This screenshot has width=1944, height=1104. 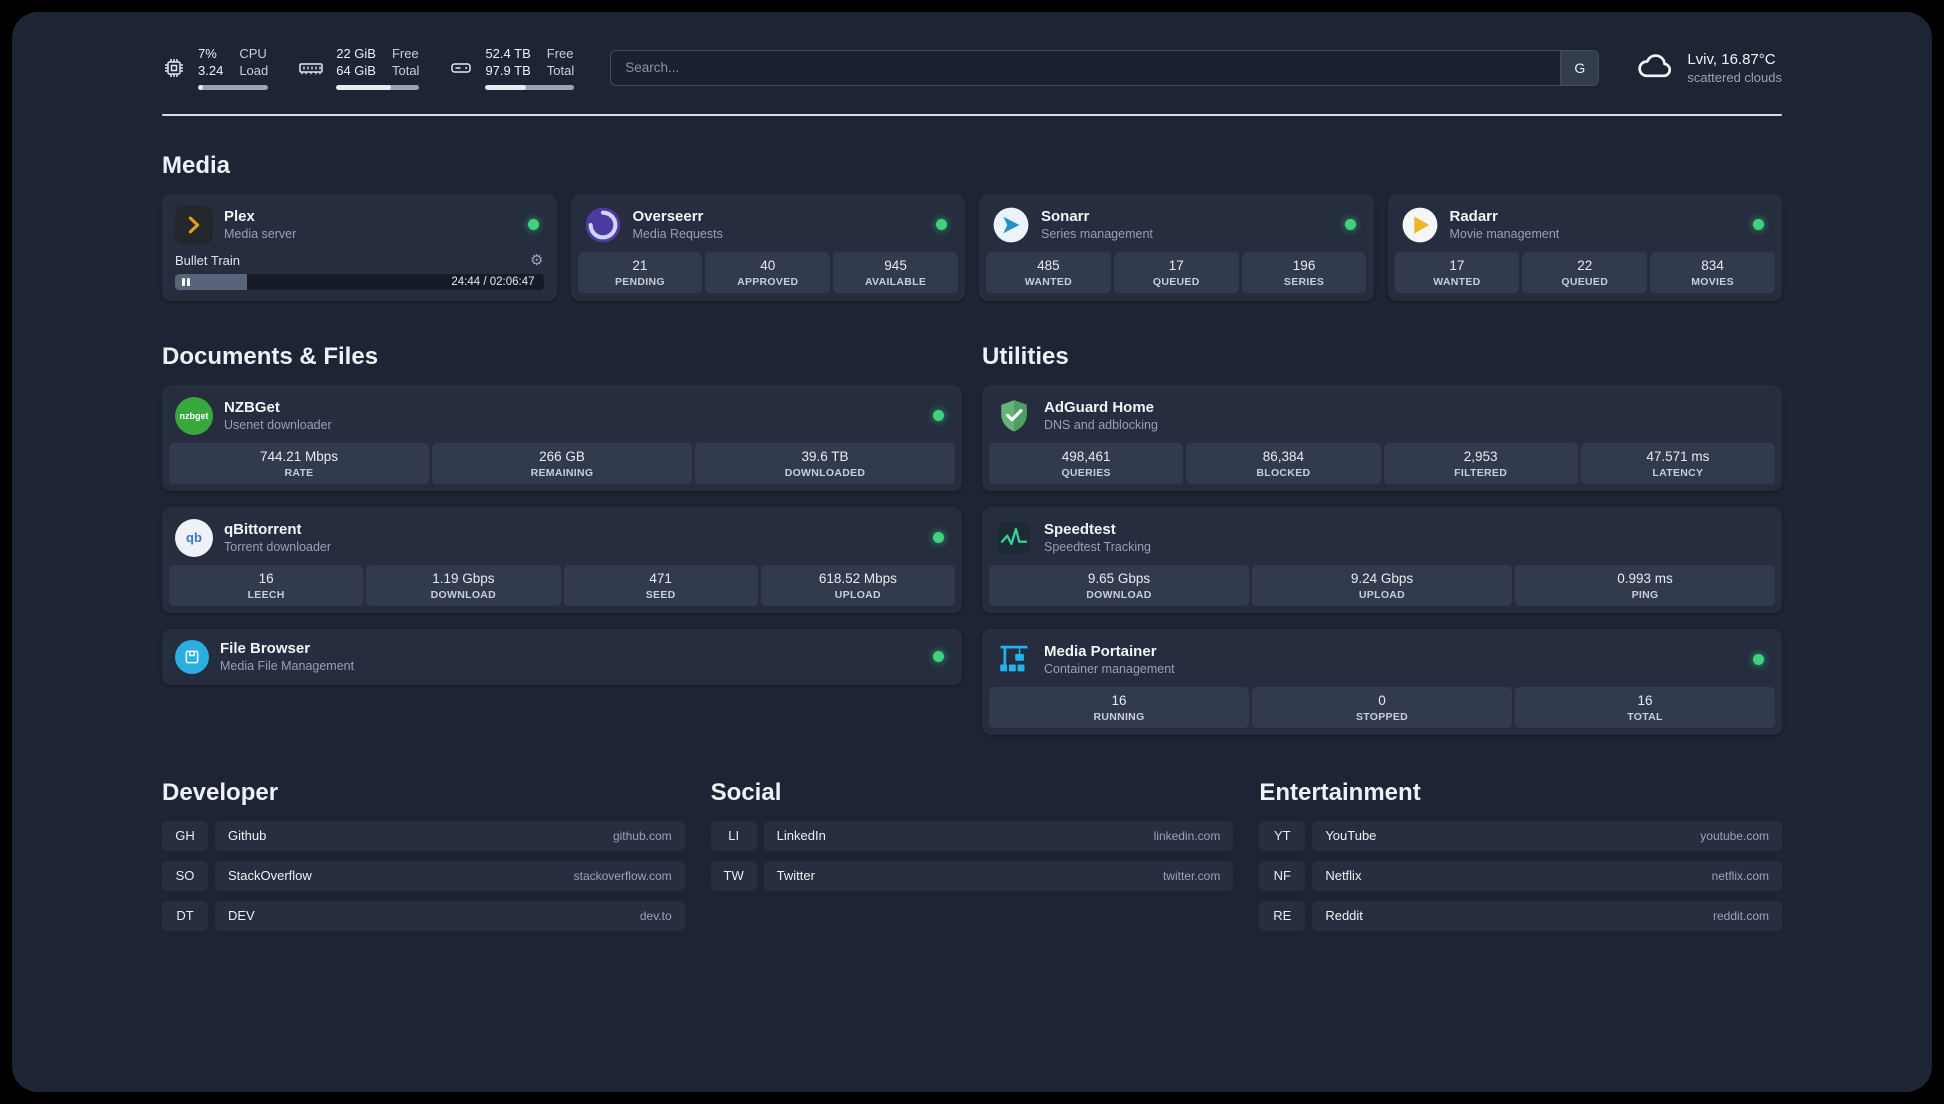 I want to click on memory-total-label: Total, so click(x=405, y=70).